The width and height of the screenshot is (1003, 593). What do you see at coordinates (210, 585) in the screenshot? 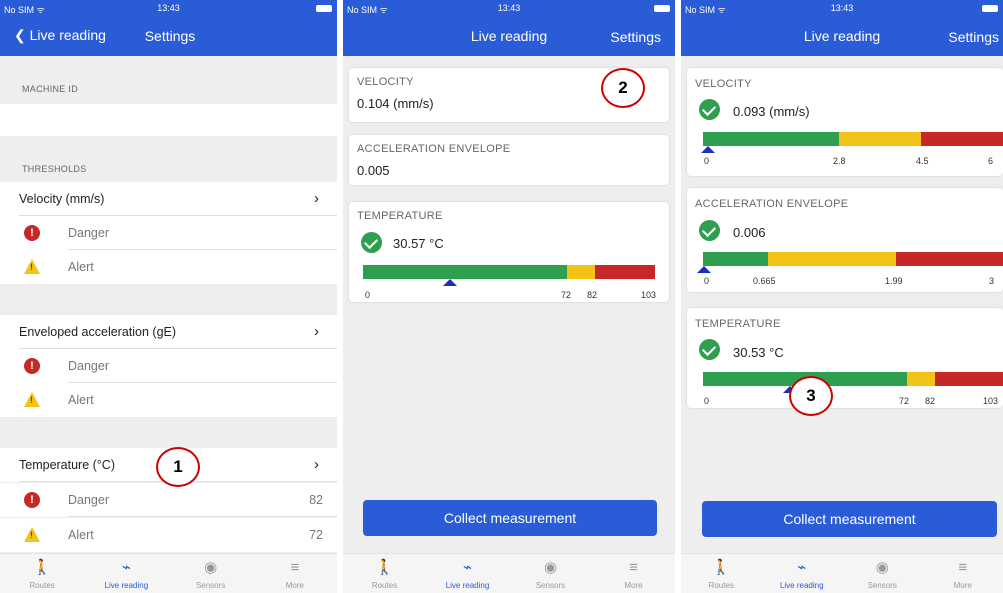
I see `tab-label: Sensors` at bounding box center [210, 585].